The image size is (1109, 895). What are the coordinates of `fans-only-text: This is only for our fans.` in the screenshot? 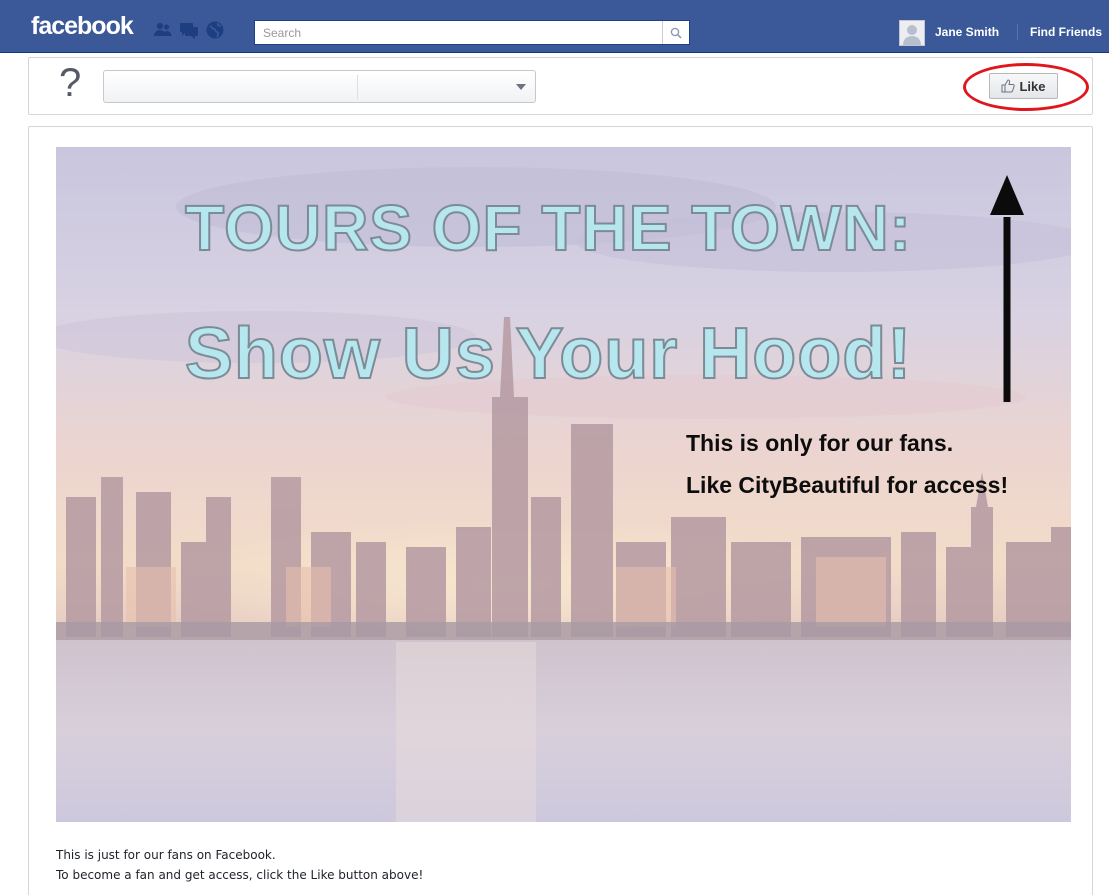 It's located at (820, 443).